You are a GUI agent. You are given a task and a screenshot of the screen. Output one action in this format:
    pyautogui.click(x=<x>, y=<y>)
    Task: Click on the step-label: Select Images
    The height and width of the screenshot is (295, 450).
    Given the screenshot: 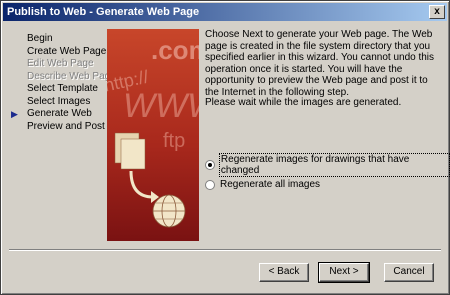 What is the action you would take?
    pyautogui.click(x=59, y=101)
    